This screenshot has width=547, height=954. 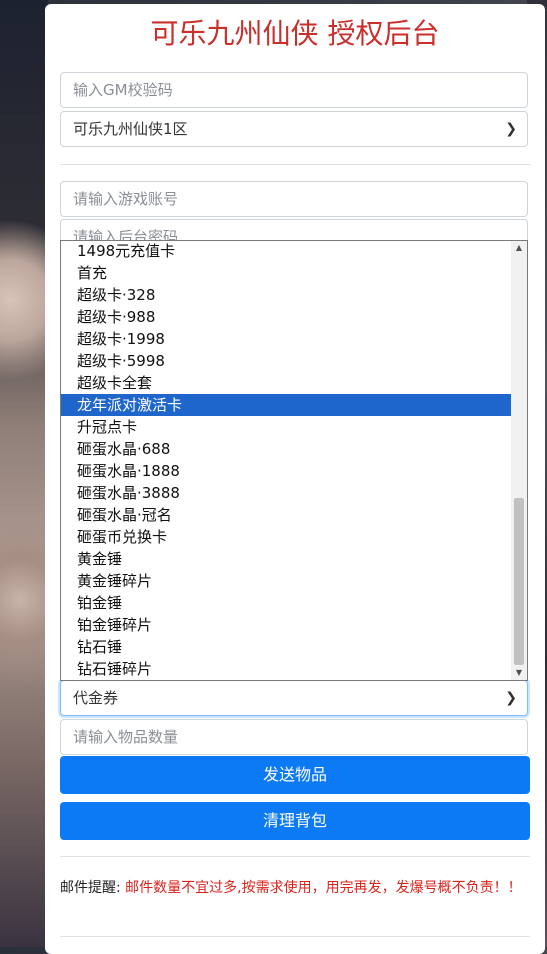 I want to click on dropdown-option: 黄金锤碎片, so click(x=286, y=581).